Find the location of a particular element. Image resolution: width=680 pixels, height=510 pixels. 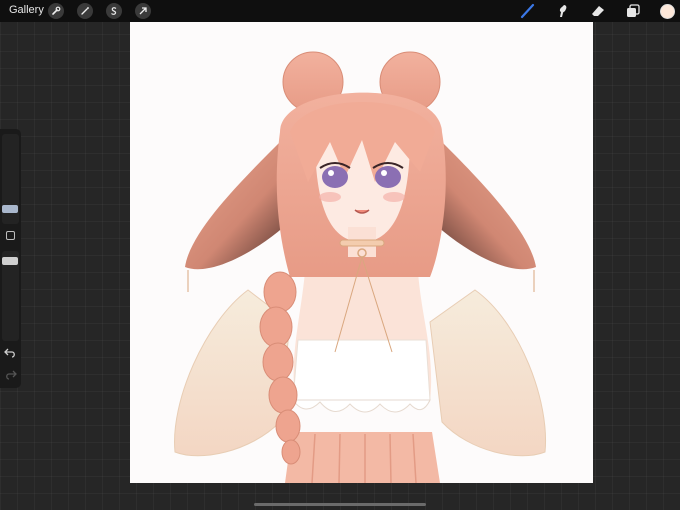

eraser-icon is located at coordinates (598, 11).